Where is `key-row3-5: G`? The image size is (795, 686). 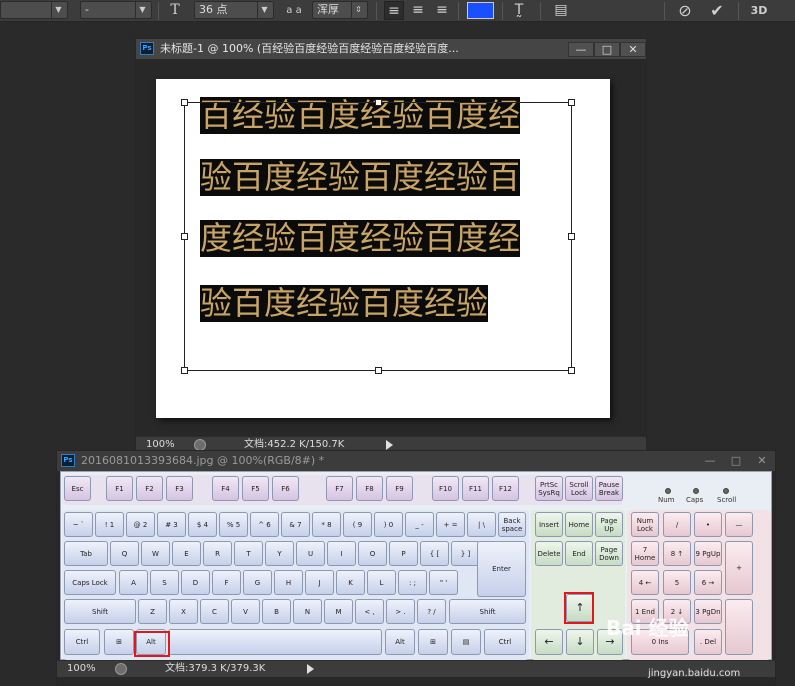
key-row3-5: G is located at coordinates (257, 582).